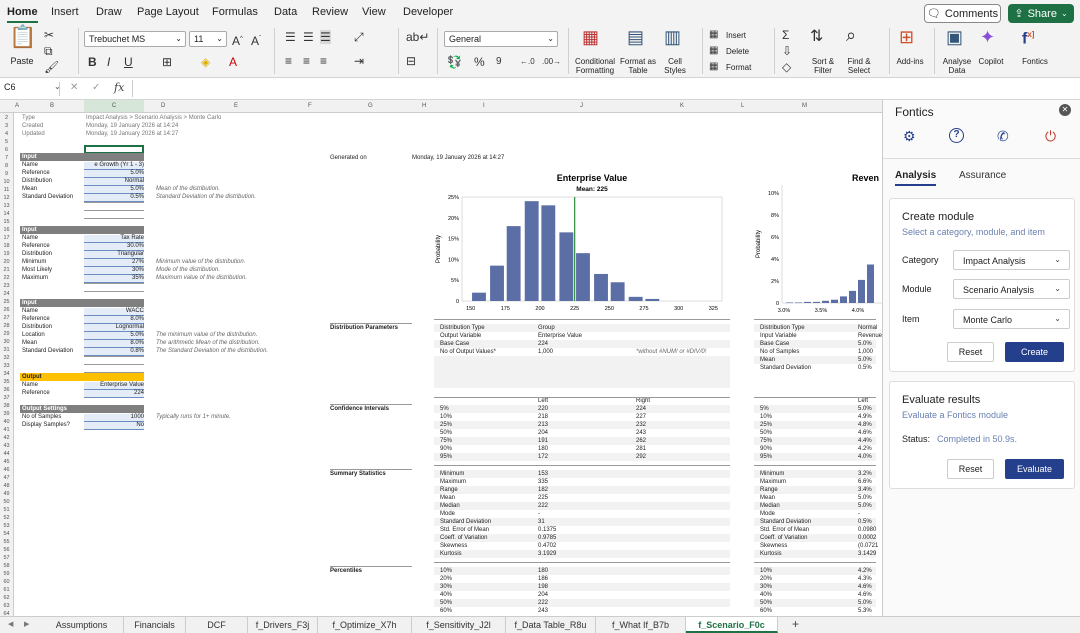 The image size is (1080, 633). What do you see at coordinates (208, 39) in the screenshot?
I see `font-size-select: 11 ⌄` at bounding box center [208, 39].